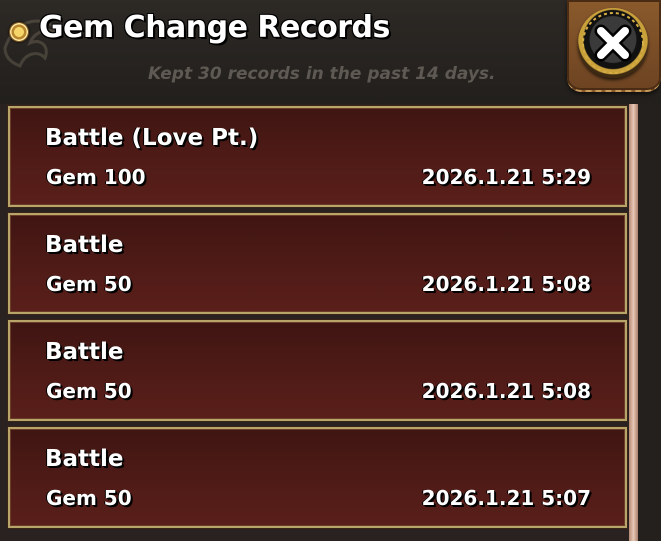  Describe the element at coordinates (19, 32) in the screenshot. I see `gold-orb-icon` at that location.